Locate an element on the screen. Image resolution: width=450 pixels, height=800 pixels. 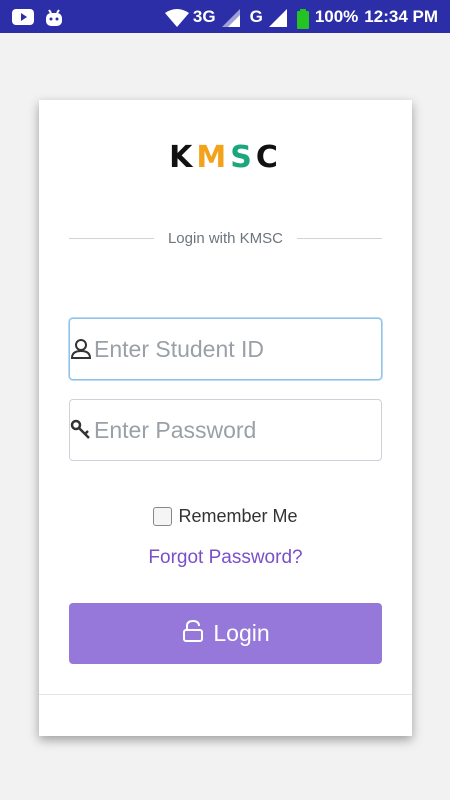
student-id-input is located at coordinates (242, 349).